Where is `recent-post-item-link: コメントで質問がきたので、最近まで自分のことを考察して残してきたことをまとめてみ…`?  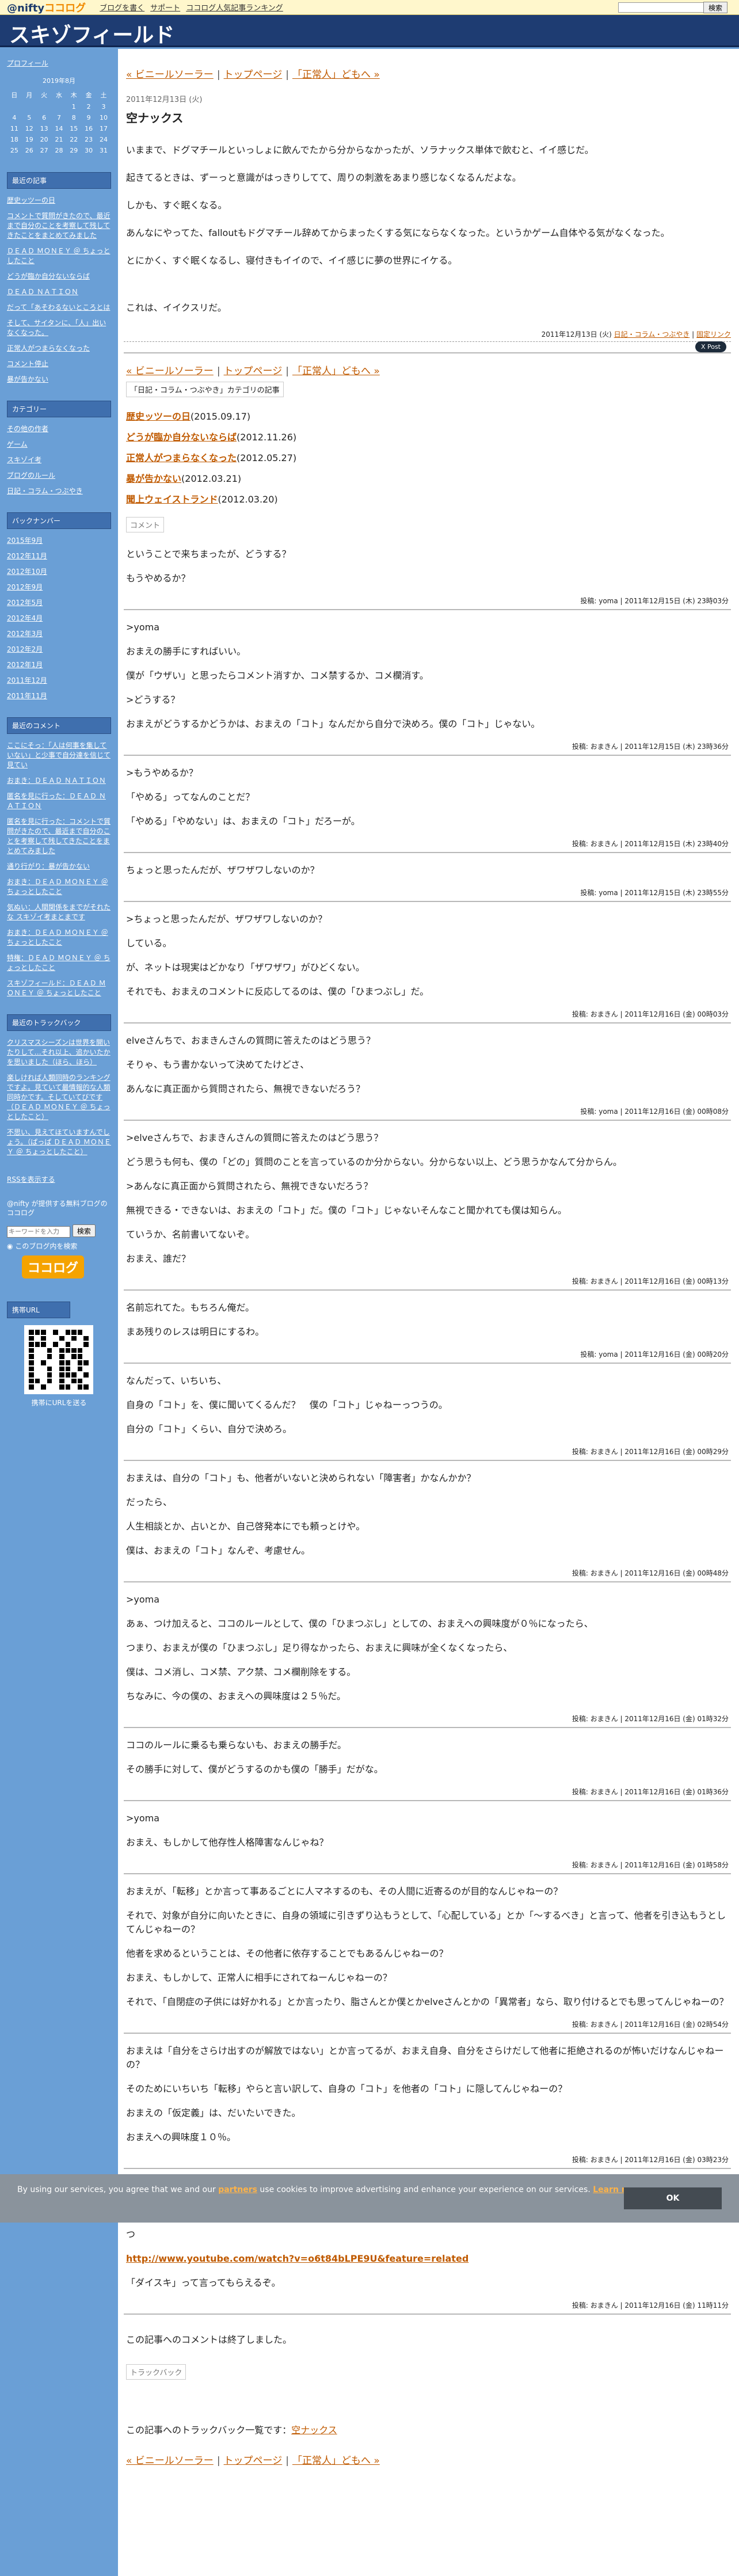
recent-post-item-link: コメントで質問がきたので、最近まで自分のことを考察して残してきたことをまとめてみ… is located at coordinates (59, 226).